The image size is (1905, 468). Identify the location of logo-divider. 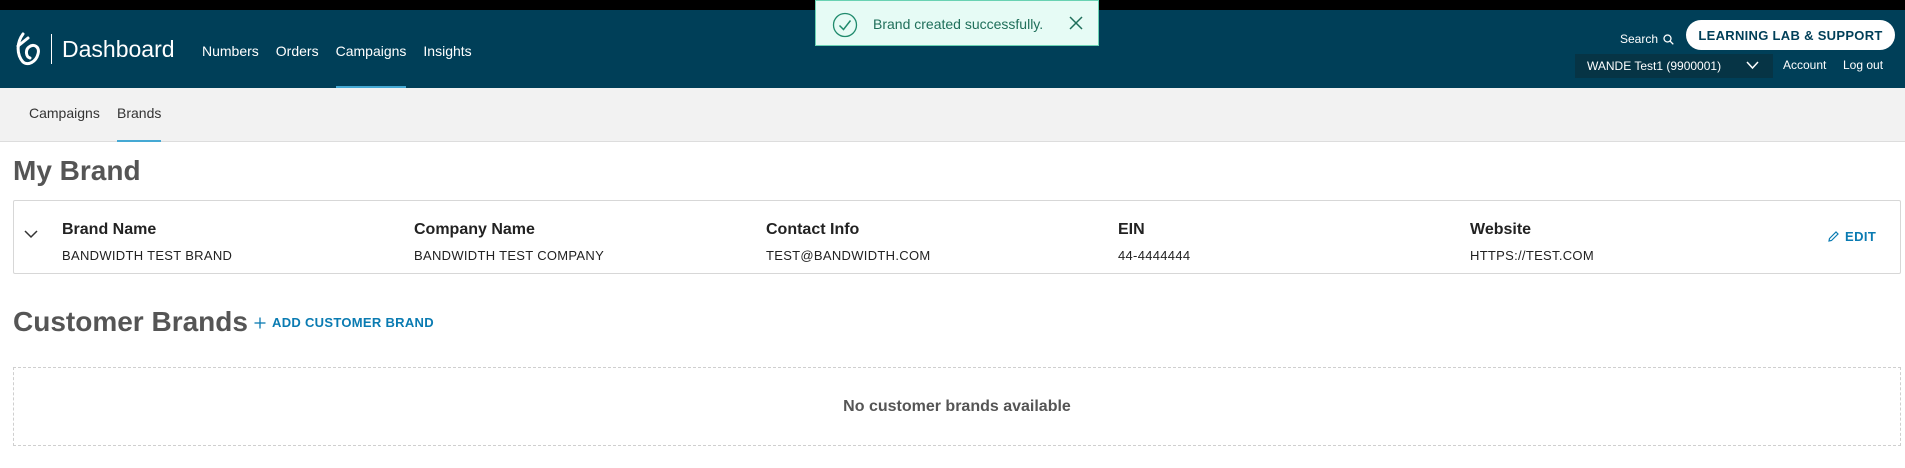
(51, 49).